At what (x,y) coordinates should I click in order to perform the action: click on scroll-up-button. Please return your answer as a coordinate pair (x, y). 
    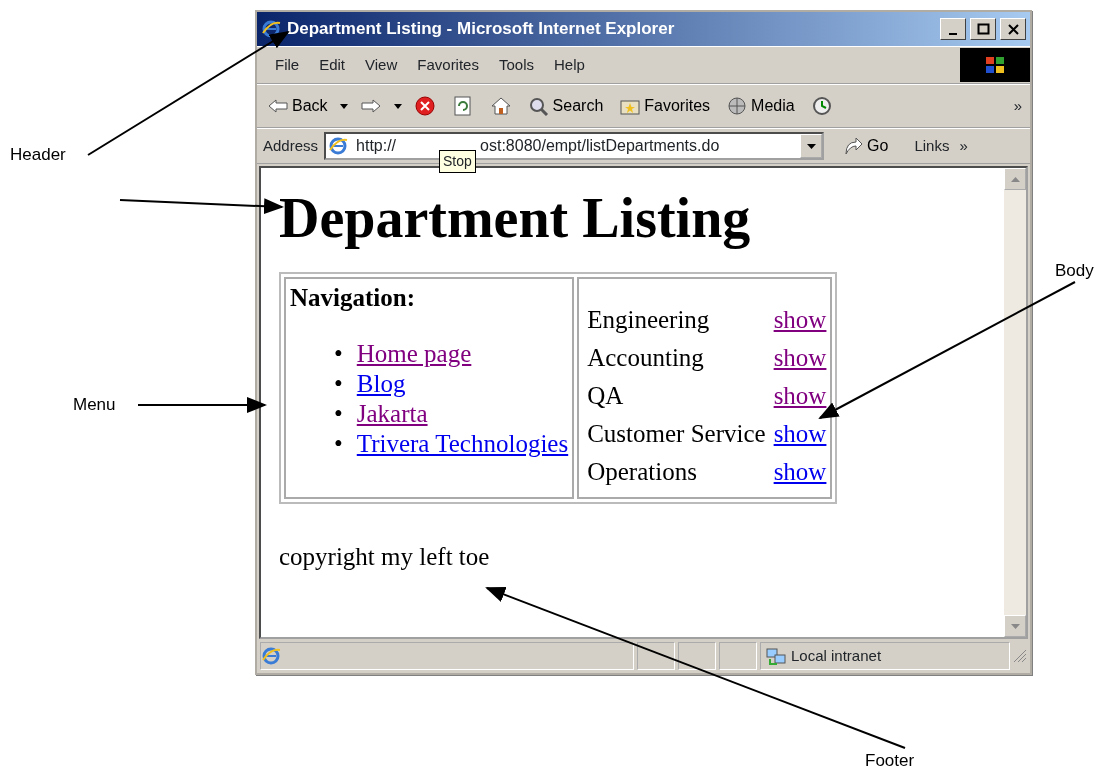
    Looking at the image, I should click on (1015, 179).